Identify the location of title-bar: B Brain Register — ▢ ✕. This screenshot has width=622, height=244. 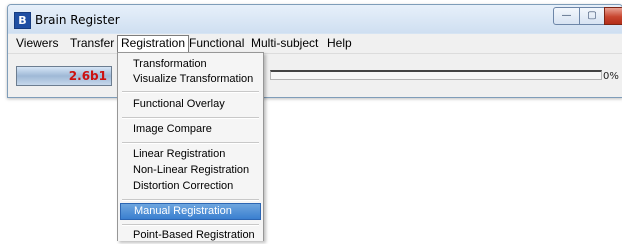
(315, 19).